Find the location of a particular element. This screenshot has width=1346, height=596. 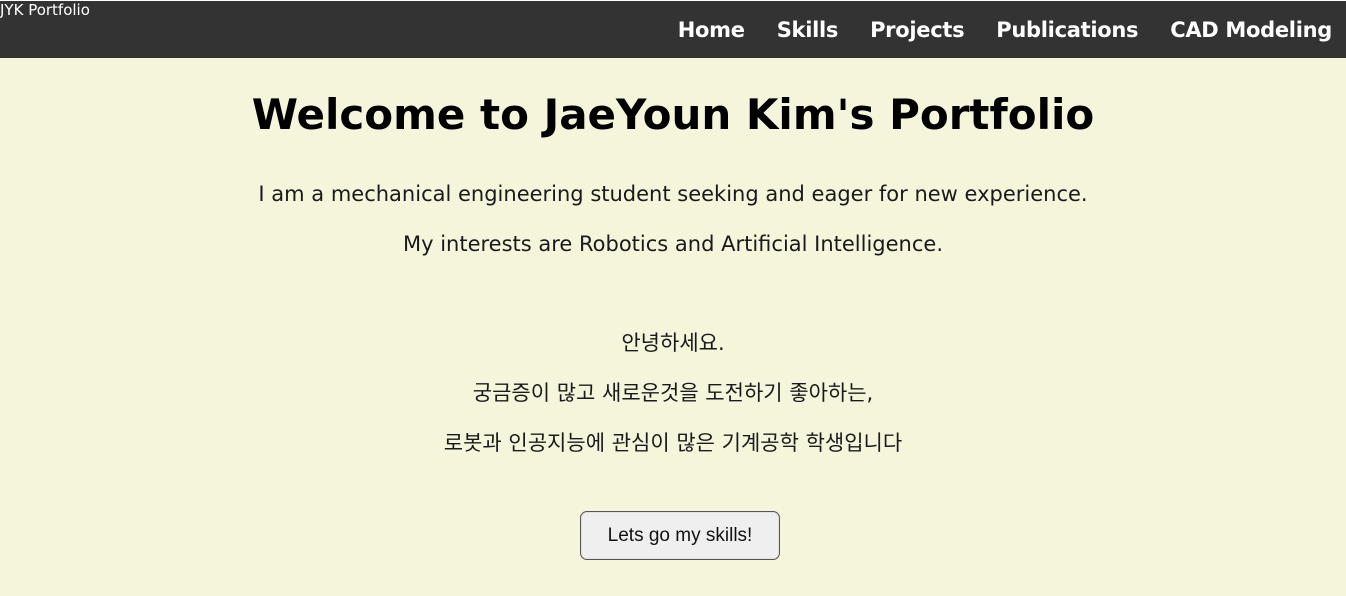

nav-link-projects: Projects is located at coordinates (917, 30).